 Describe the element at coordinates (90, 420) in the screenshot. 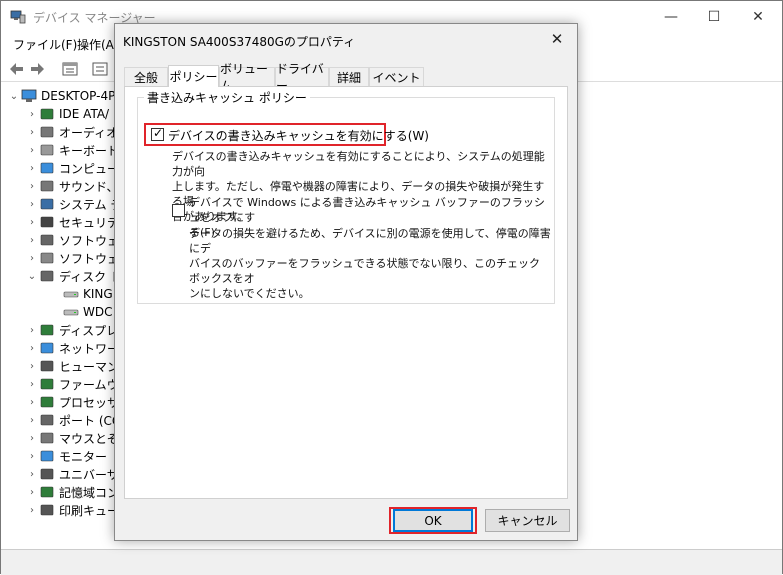

I see `tree-item-label: ポート (CO` at that location.